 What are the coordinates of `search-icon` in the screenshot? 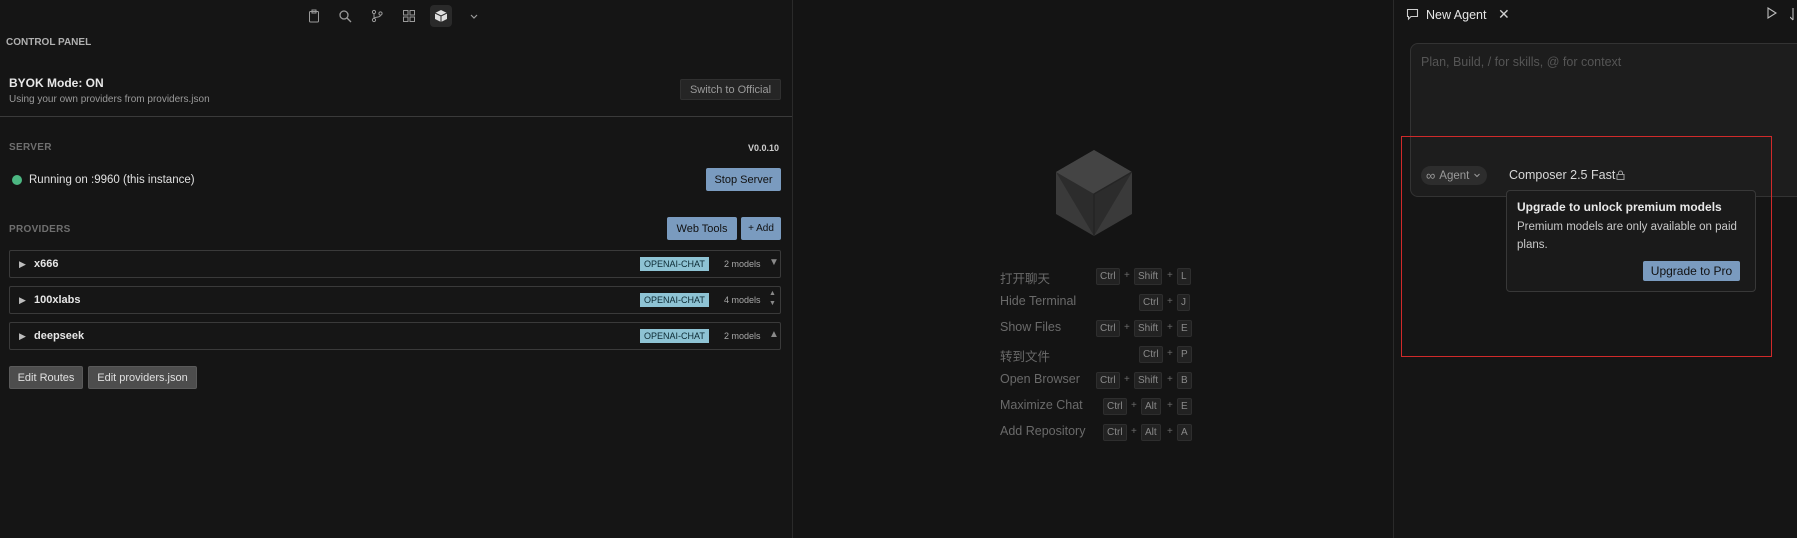 It's located at (345, 16).